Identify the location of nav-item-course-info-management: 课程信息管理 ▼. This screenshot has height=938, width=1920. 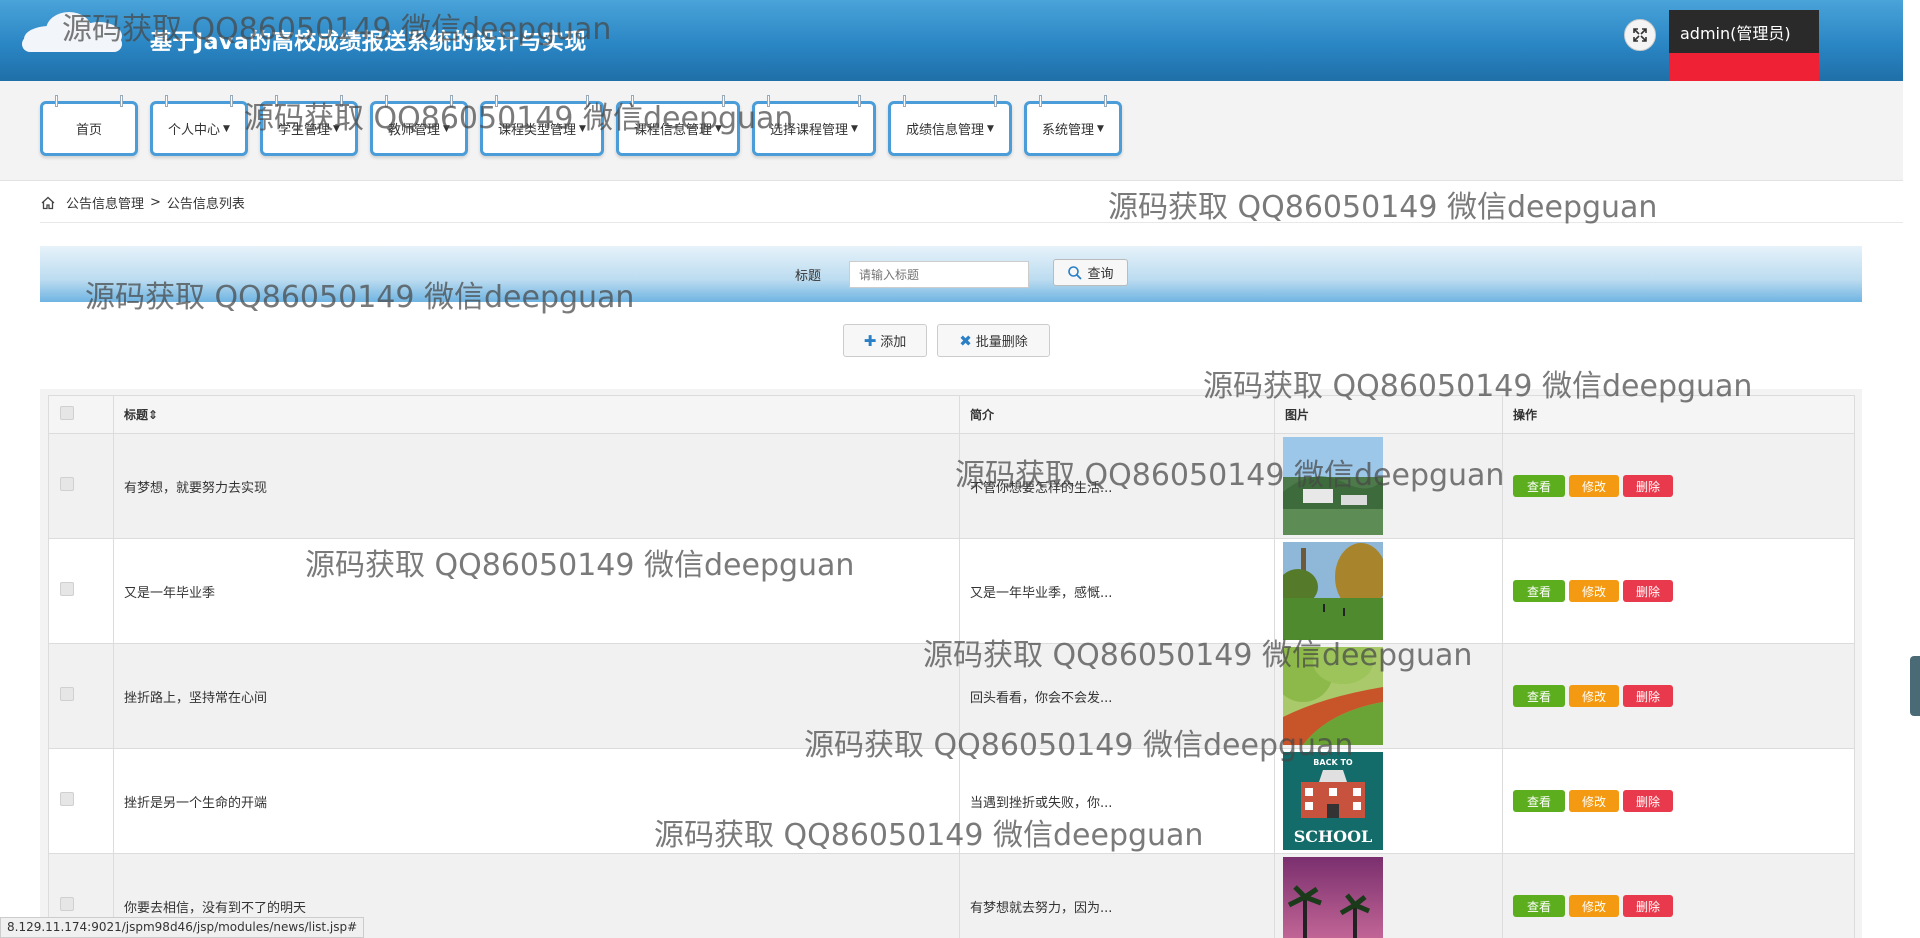
(678, 125).